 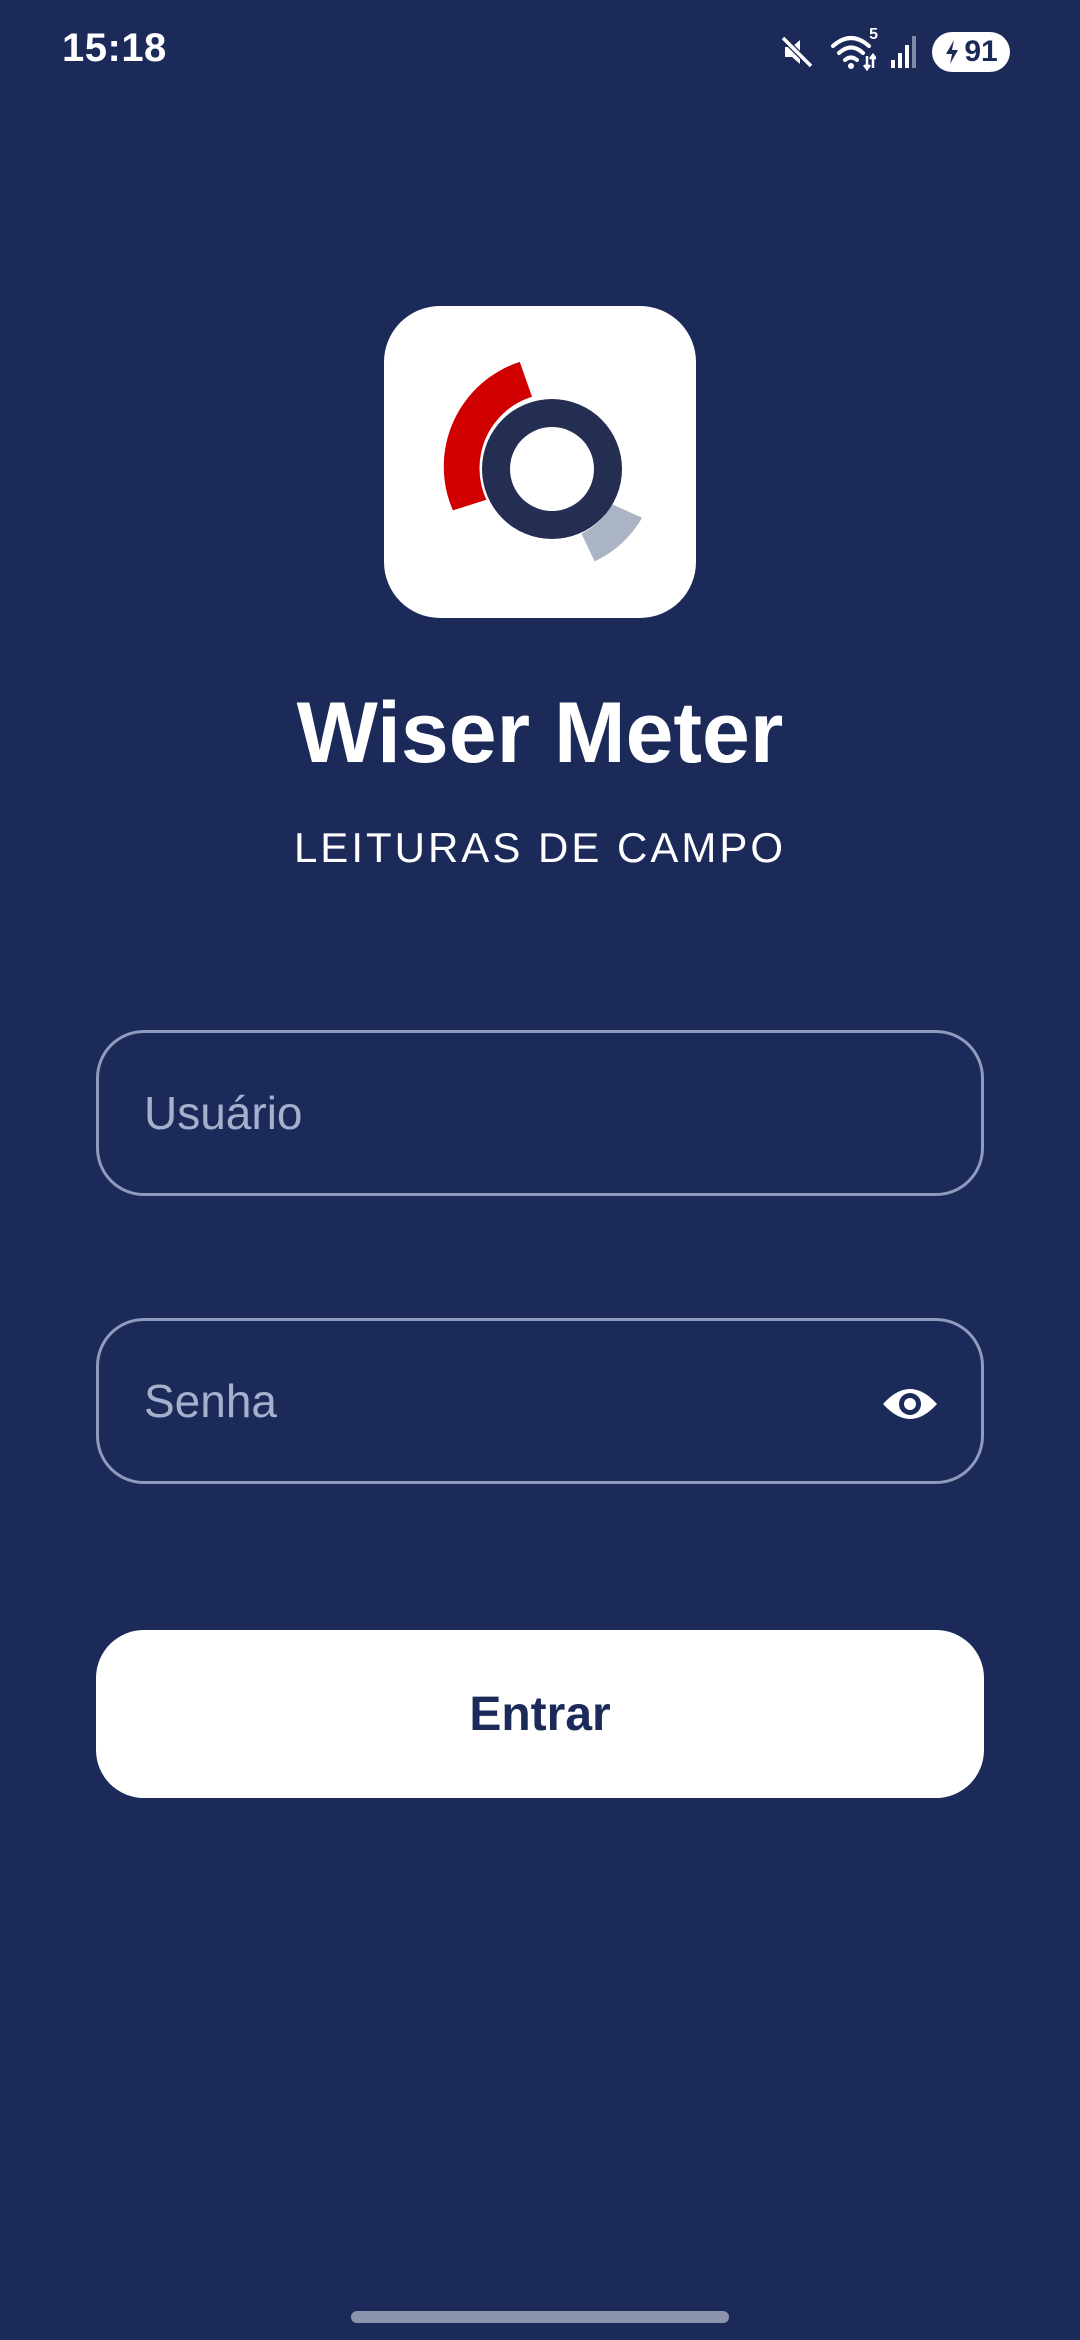 I want to click on status-icons: 5 91, so click(x=894, y=50).